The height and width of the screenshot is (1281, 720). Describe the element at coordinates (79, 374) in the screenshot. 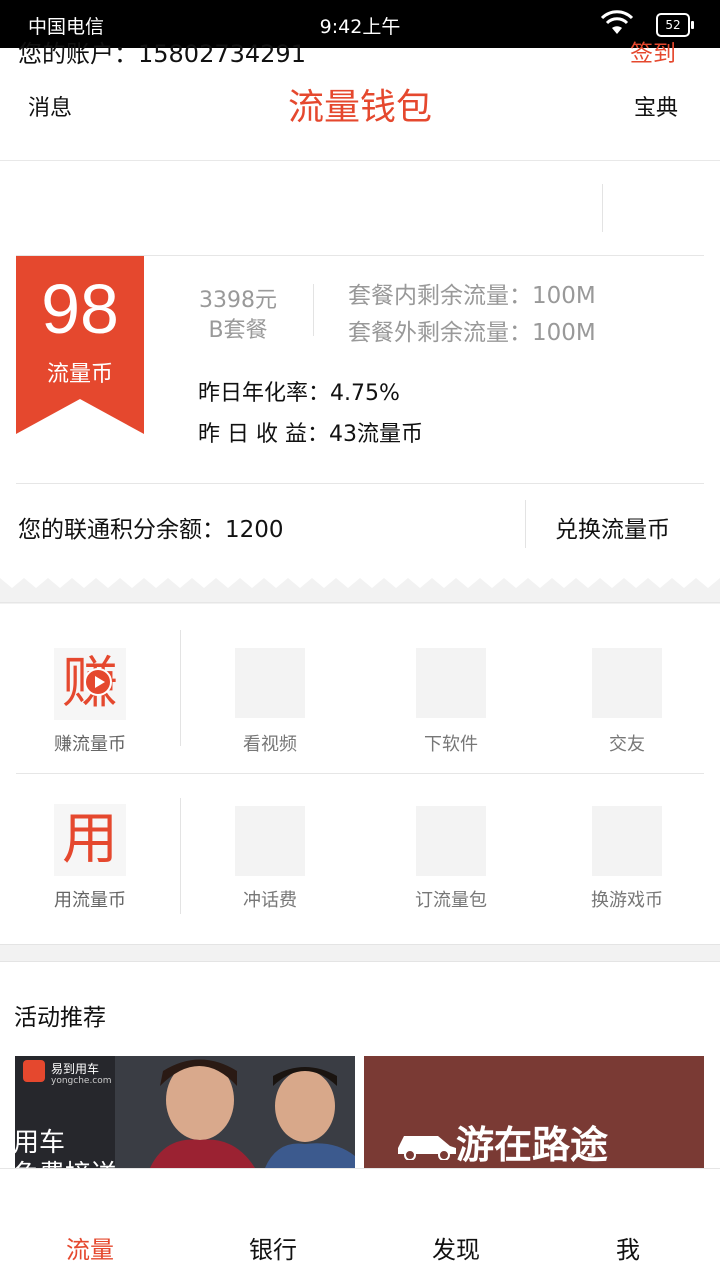

I see `coin-unit: 流量币` at that location.